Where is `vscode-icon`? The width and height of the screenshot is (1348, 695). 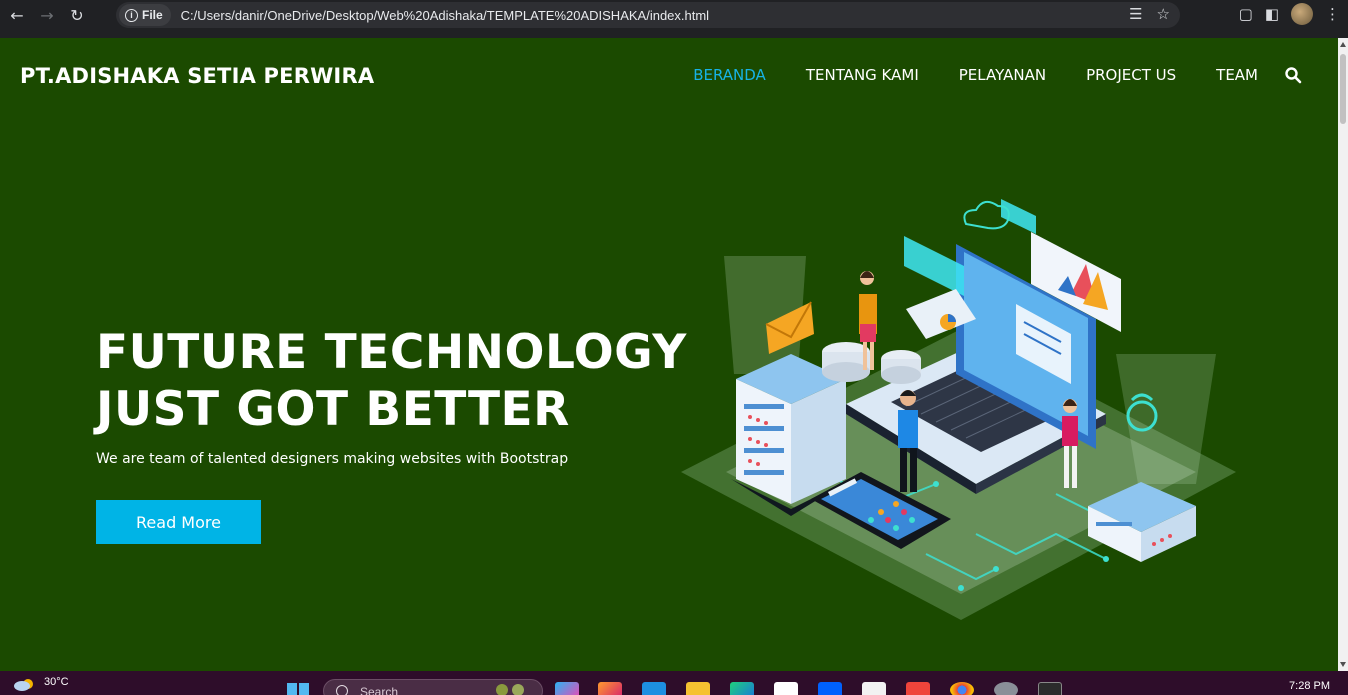
vscode-icon is located at coordinates (654, 688).